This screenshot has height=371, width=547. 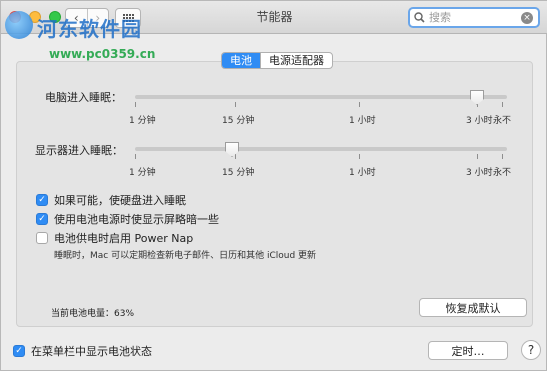 What do you see at coordinates (531, 350) in the screenshot?
I see `help-icon: ?` at bounding box center [531, 350].